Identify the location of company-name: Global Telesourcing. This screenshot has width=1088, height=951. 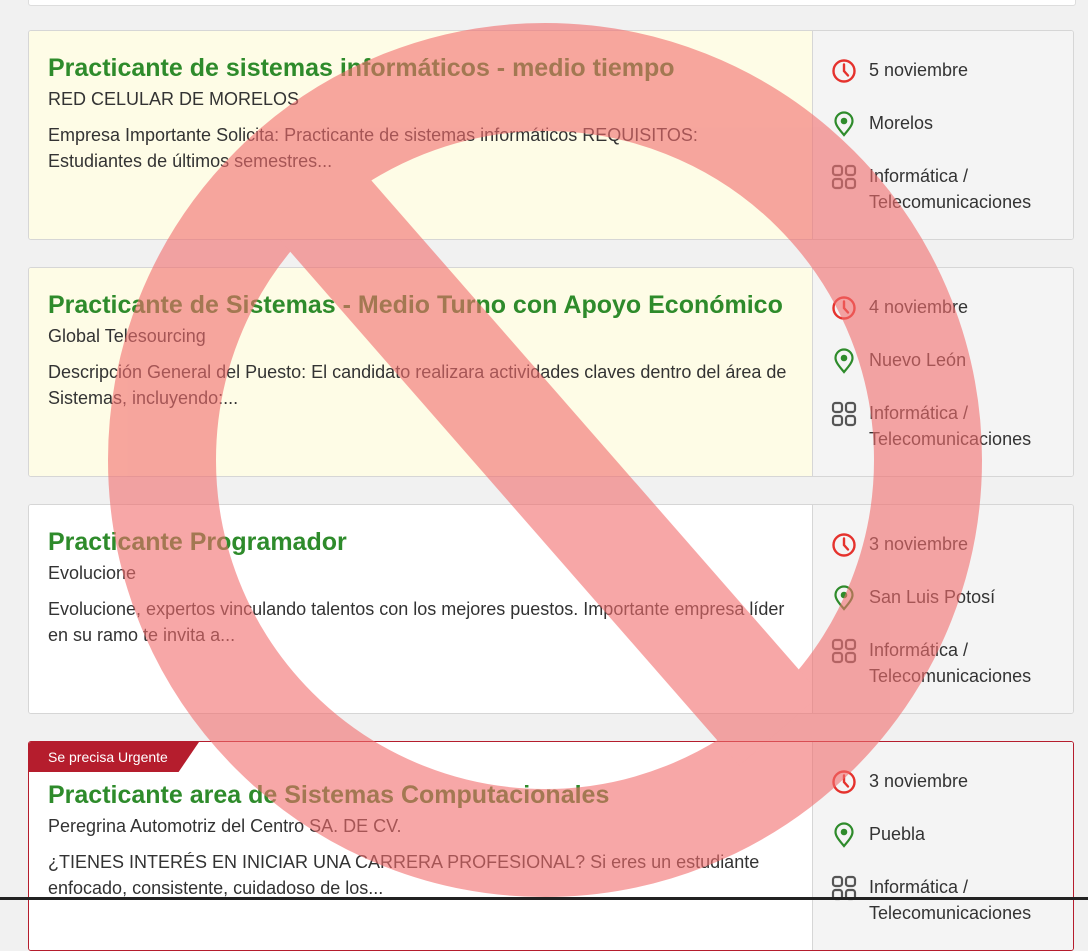
(127, 336).